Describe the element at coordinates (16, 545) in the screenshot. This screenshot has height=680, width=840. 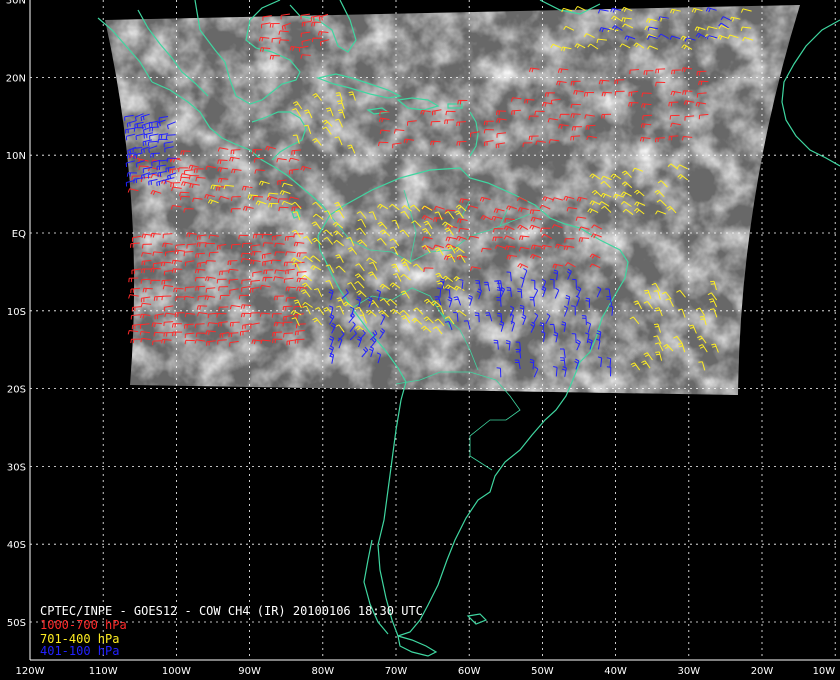
I see `lat-label: 40S` at that location.